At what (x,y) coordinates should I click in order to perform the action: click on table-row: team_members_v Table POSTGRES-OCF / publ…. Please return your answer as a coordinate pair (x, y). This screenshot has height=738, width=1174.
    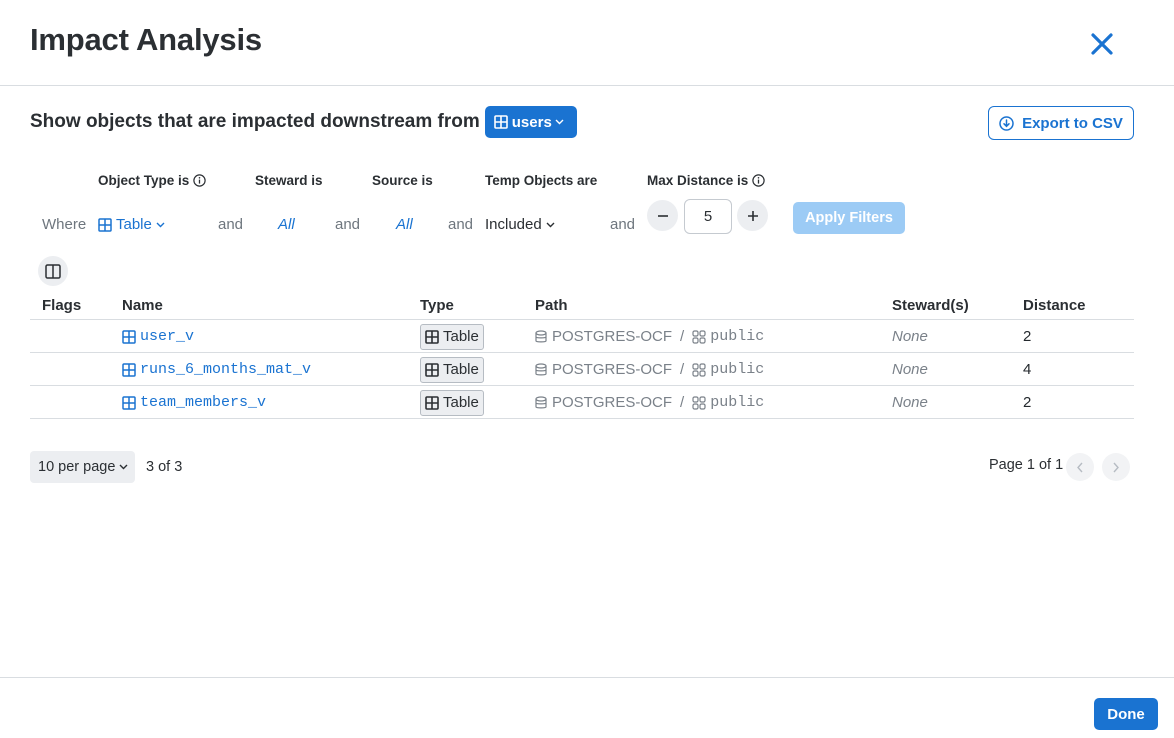
    Looking at the image, I should click on (582, 402).